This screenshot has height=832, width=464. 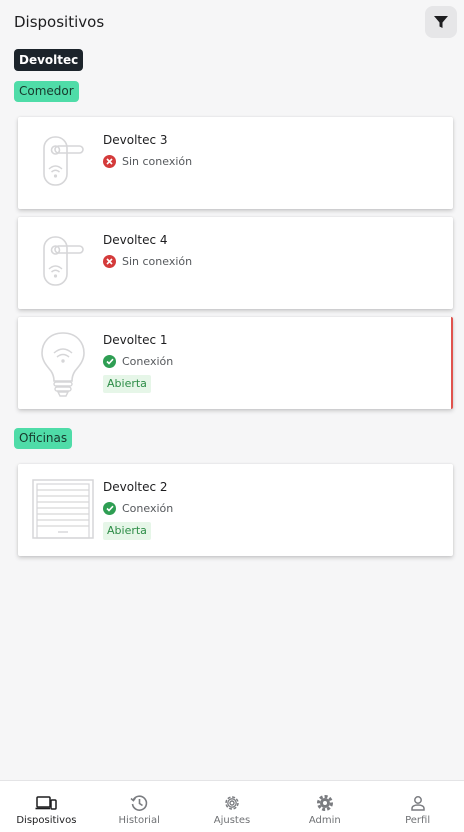 I want to click on app-header: Dispositivos, so click(x=232, y=22).